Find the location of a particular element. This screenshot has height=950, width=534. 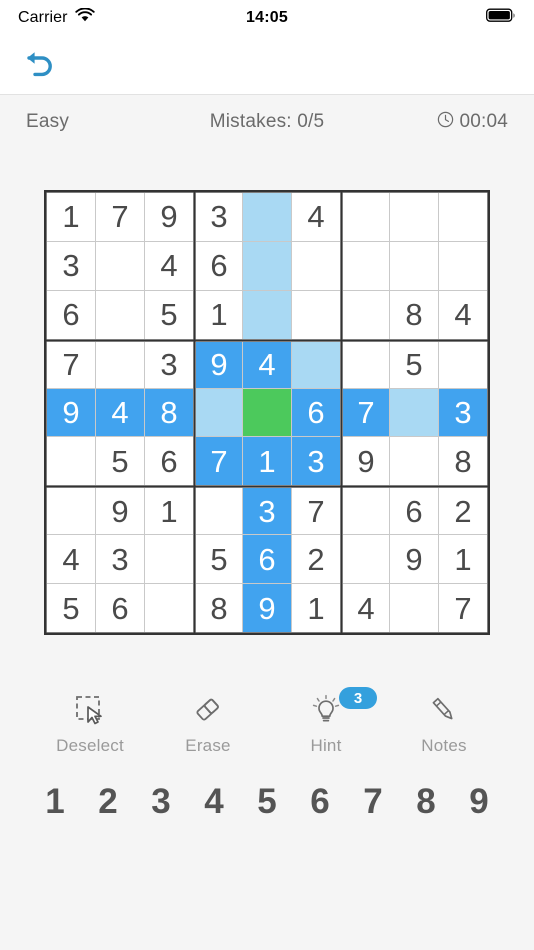

numpad-key-8: 8 is located at coordinates (426, 802).